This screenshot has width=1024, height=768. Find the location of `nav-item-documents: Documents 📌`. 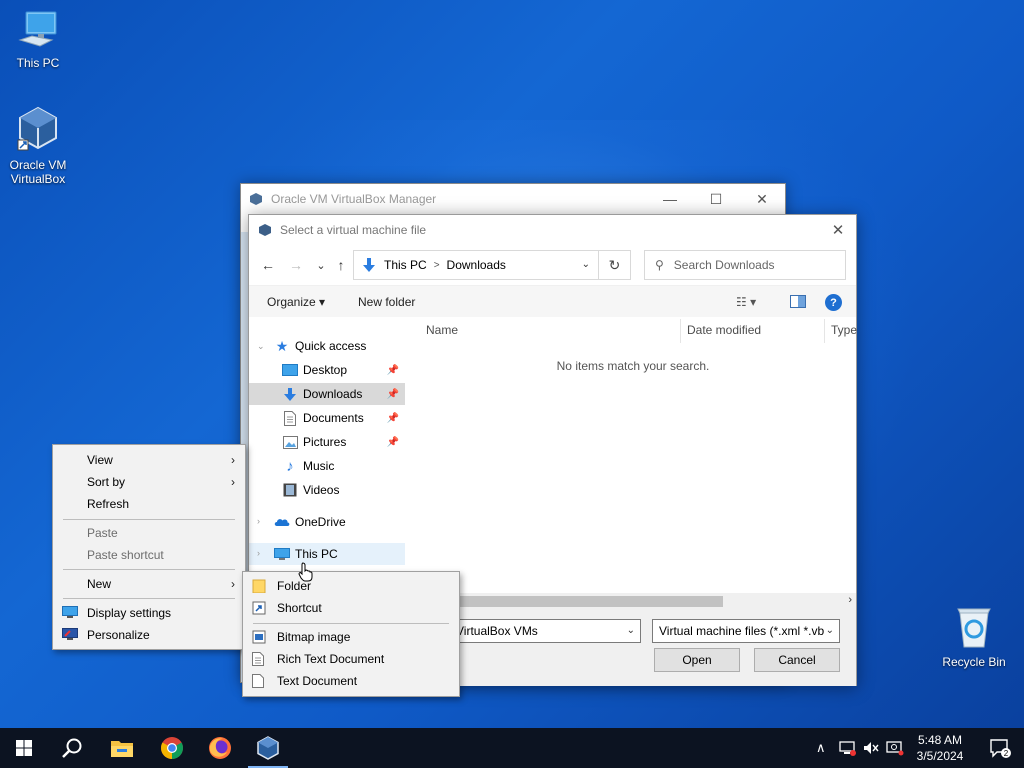

nav-item-documents: Documents 📌 is located at coordinates (327, 418).